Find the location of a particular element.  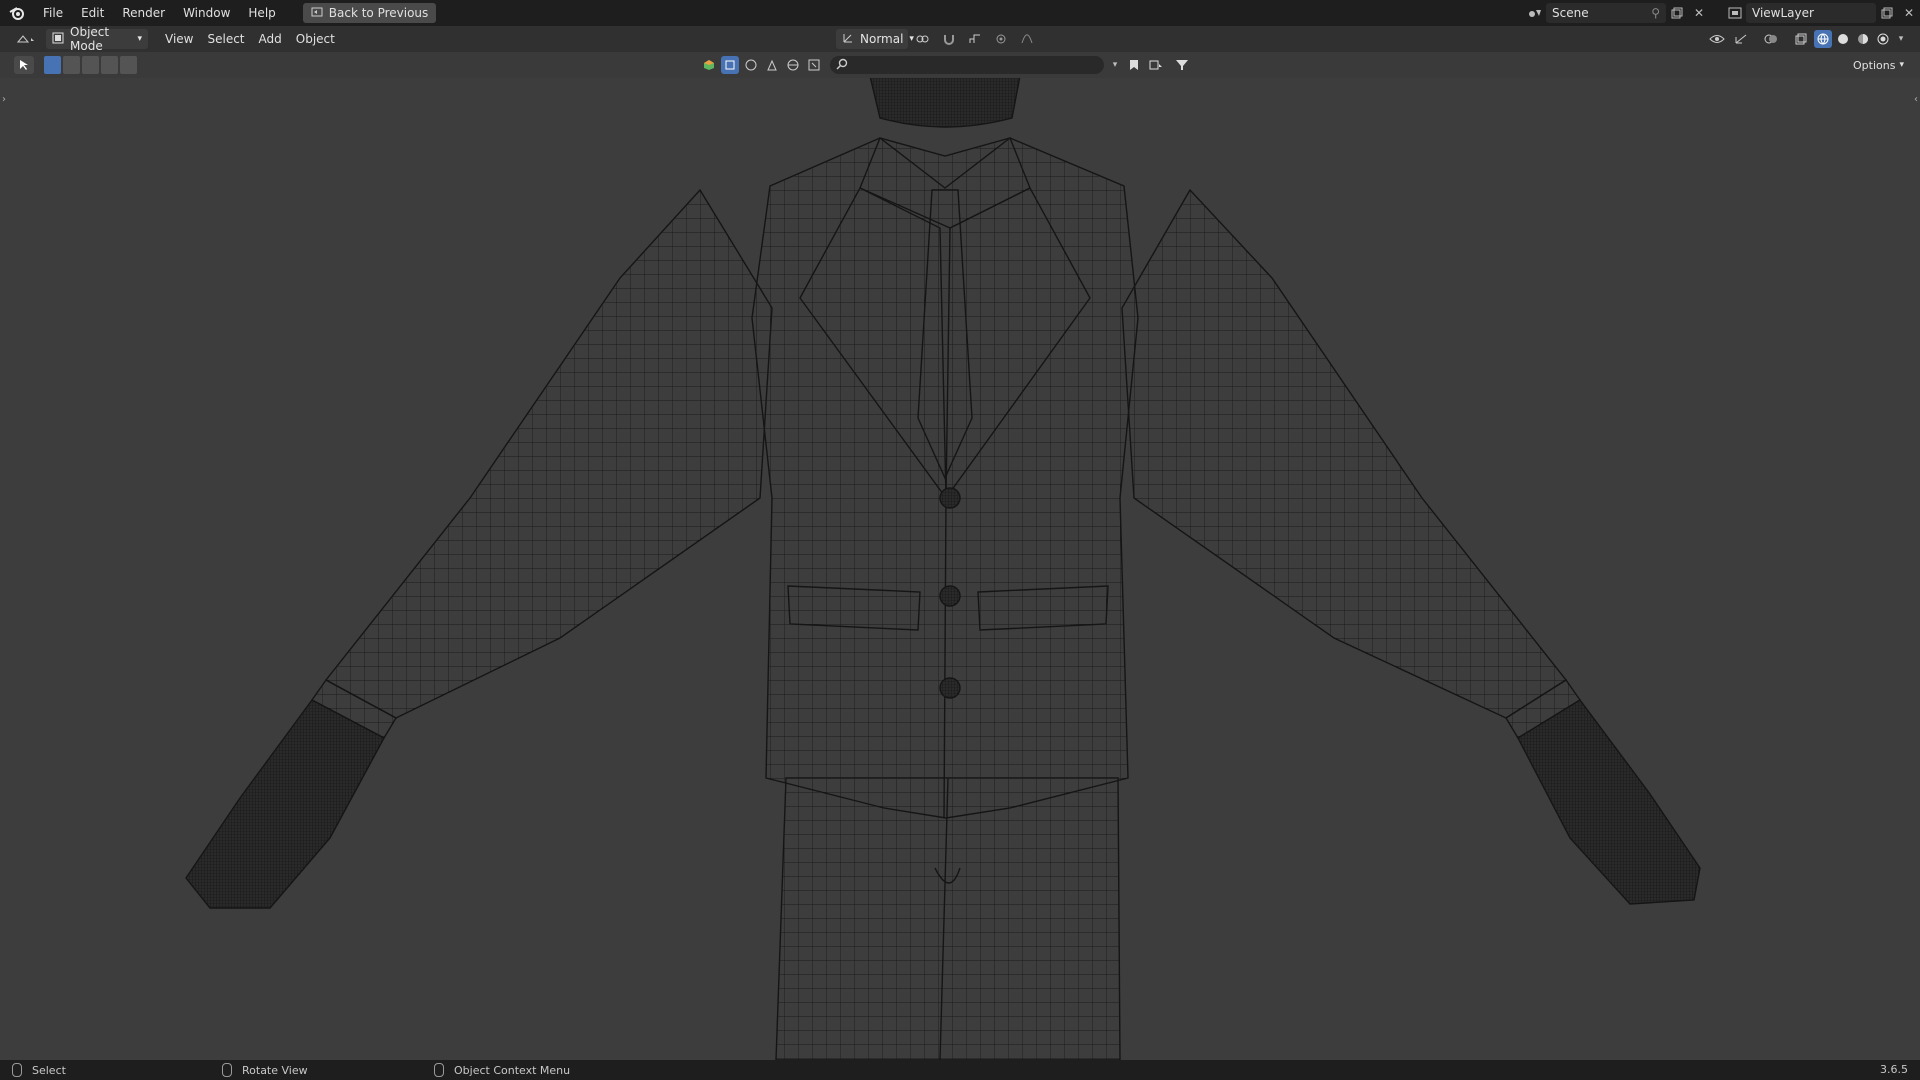

select-invert-icon is located at coordinates (109, 65).